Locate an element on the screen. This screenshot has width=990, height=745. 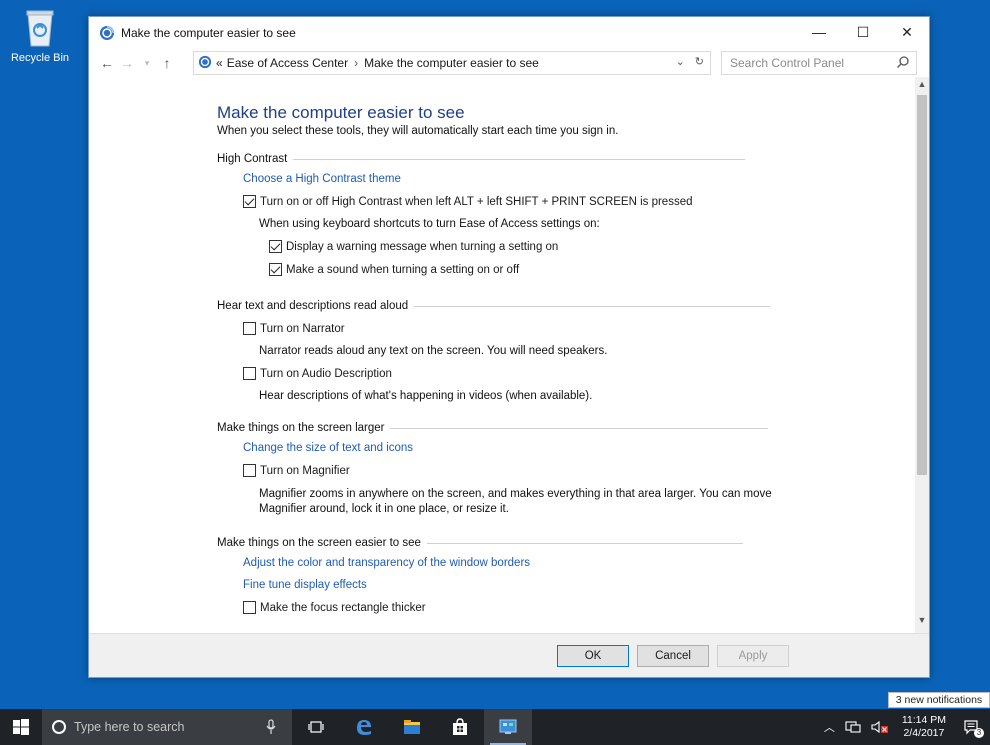
close-button: ✕ is located at coordinates (907, 32).